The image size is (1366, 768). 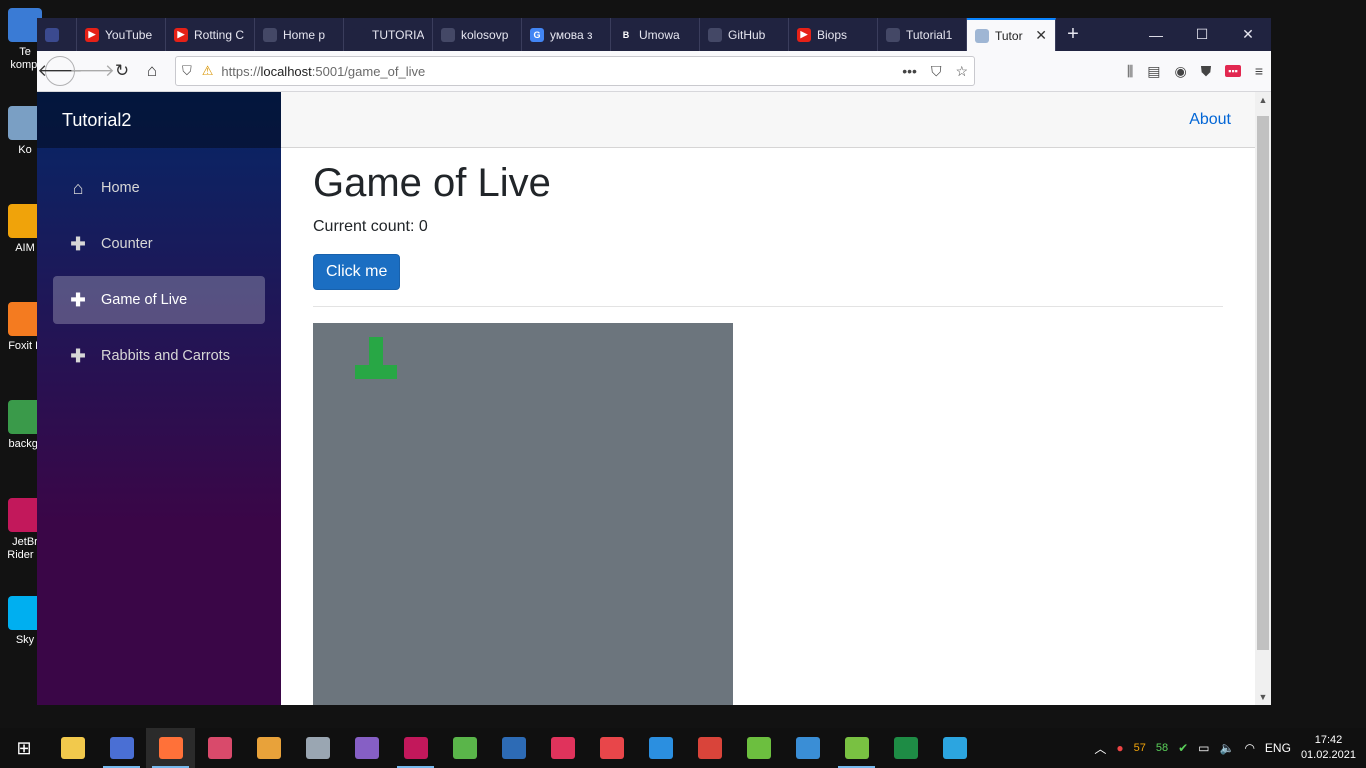 I want to click on sidebar-icon: ▤, so click(x=1153, y=71).